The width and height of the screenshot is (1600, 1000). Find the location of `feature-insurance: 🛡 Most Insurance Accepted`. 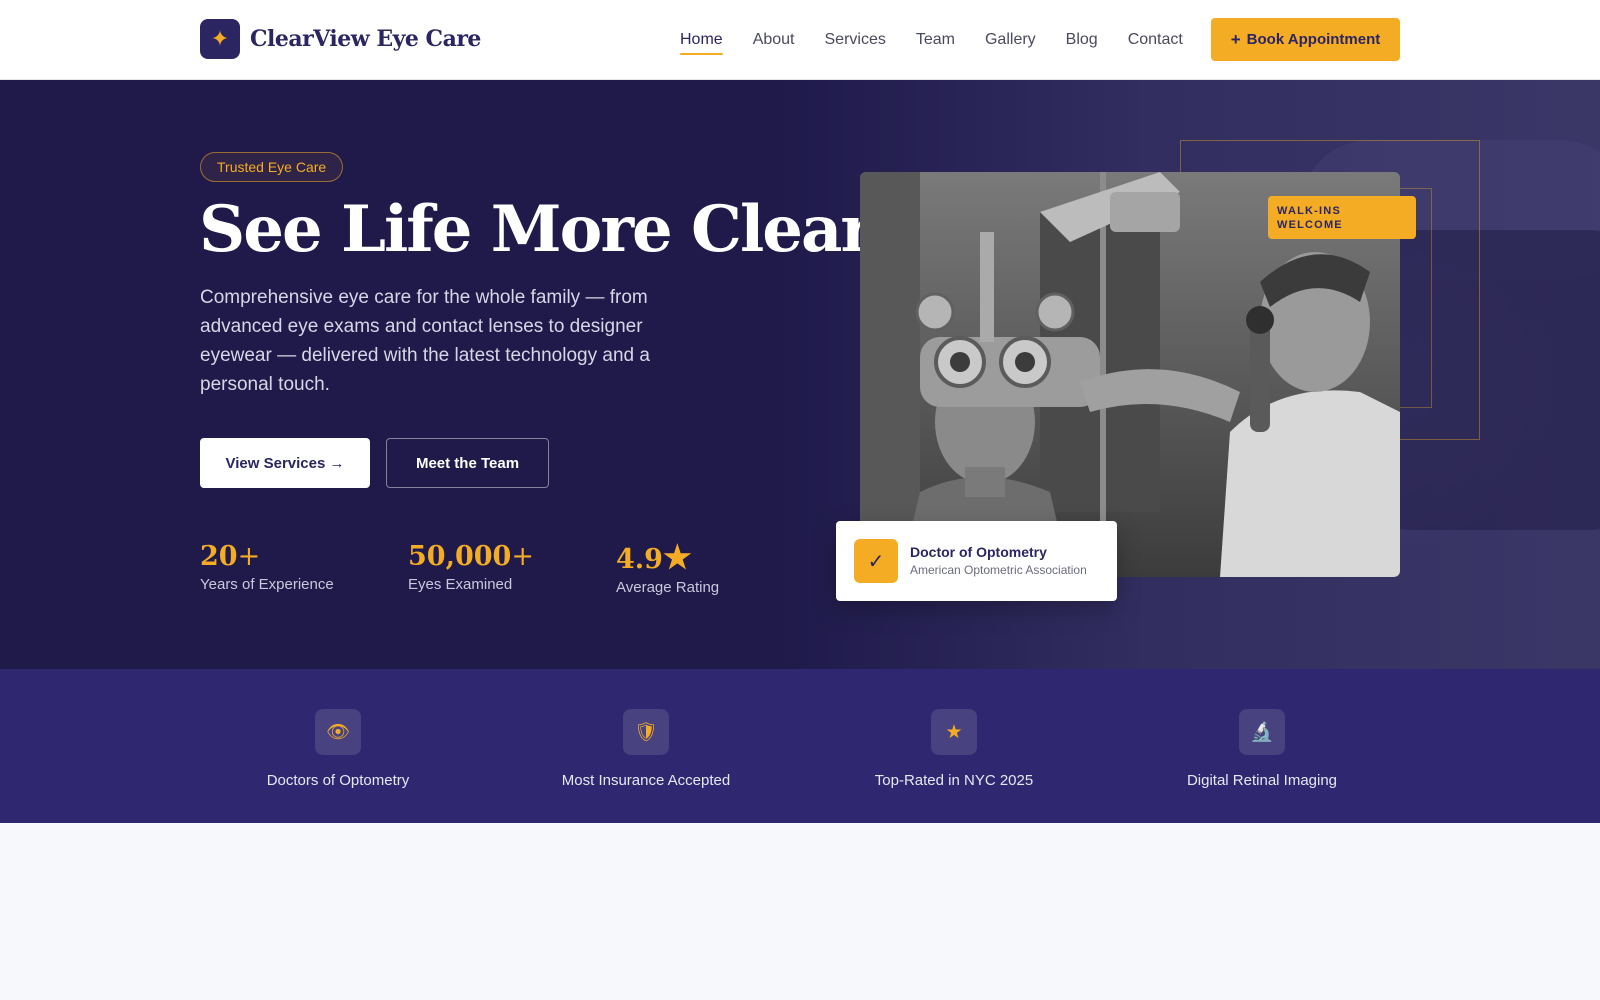

feature-insurance: 🛡 Most Insurance Accepted is located at coordinates (646, 749).